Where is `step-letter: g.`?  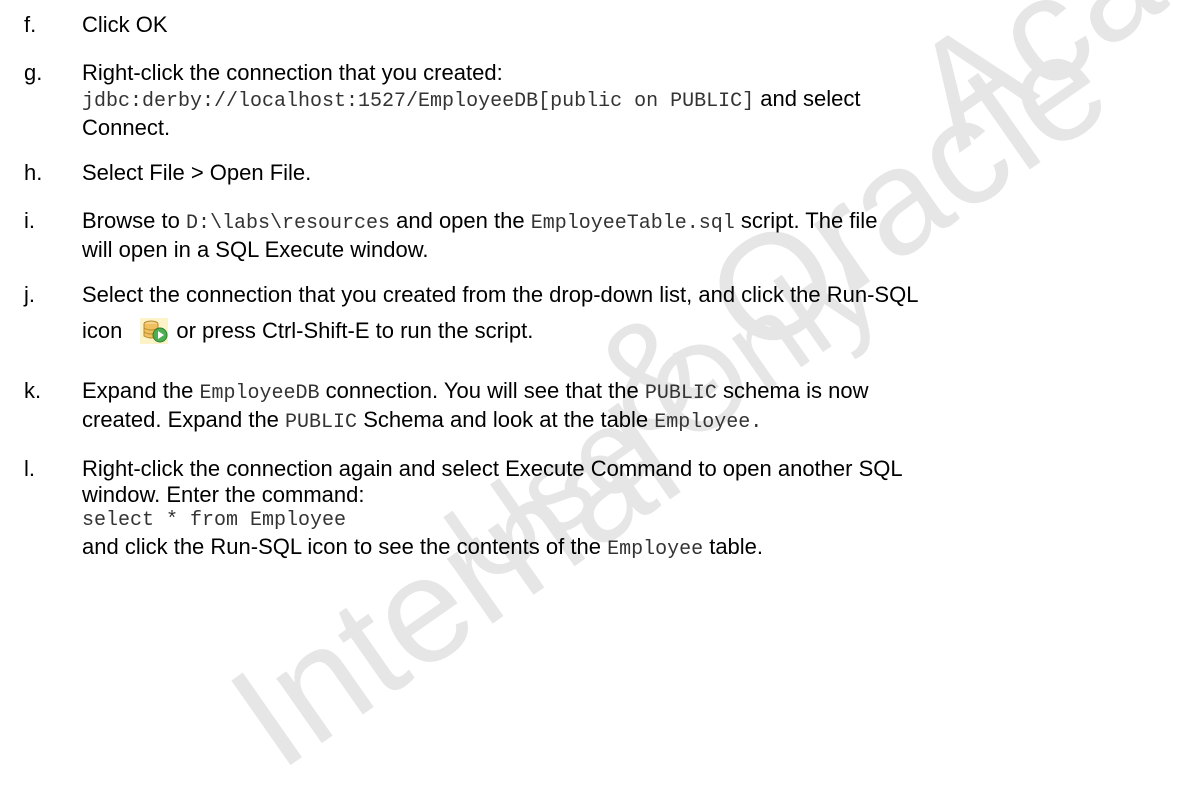
step-letter: g. is located at coordinates (33, 72).